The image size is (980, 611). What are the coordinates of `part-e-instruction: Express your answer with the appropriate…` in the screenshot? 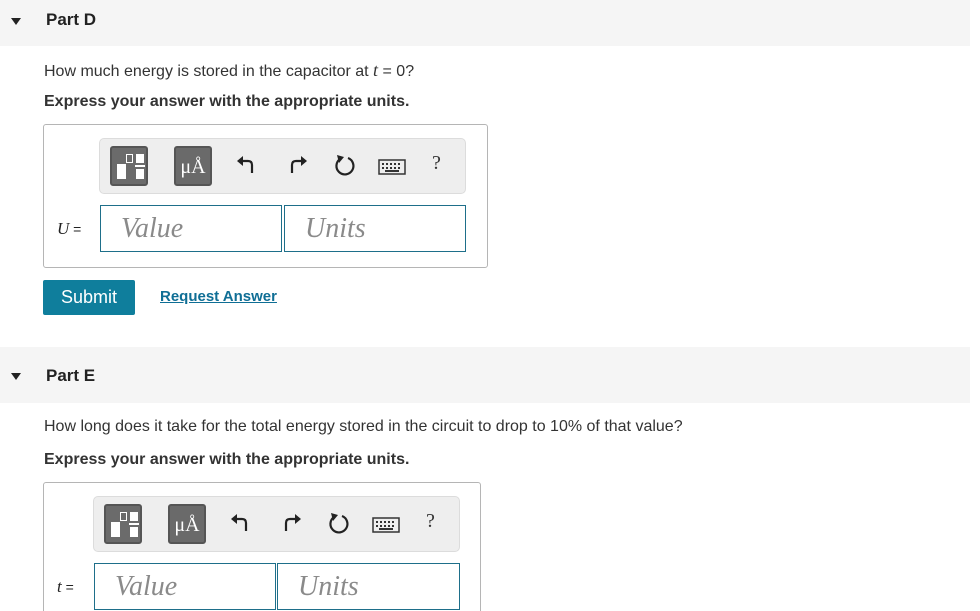 It's located at (227, 459).